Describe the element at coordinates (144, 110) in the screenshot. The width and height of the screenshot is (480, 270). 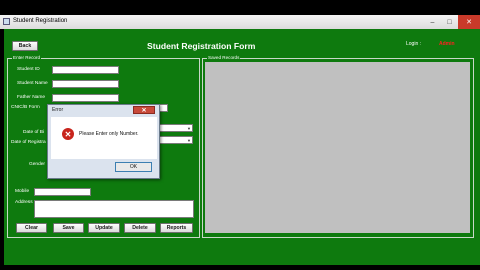
I see `dialog-close-button: ✕` at that location.